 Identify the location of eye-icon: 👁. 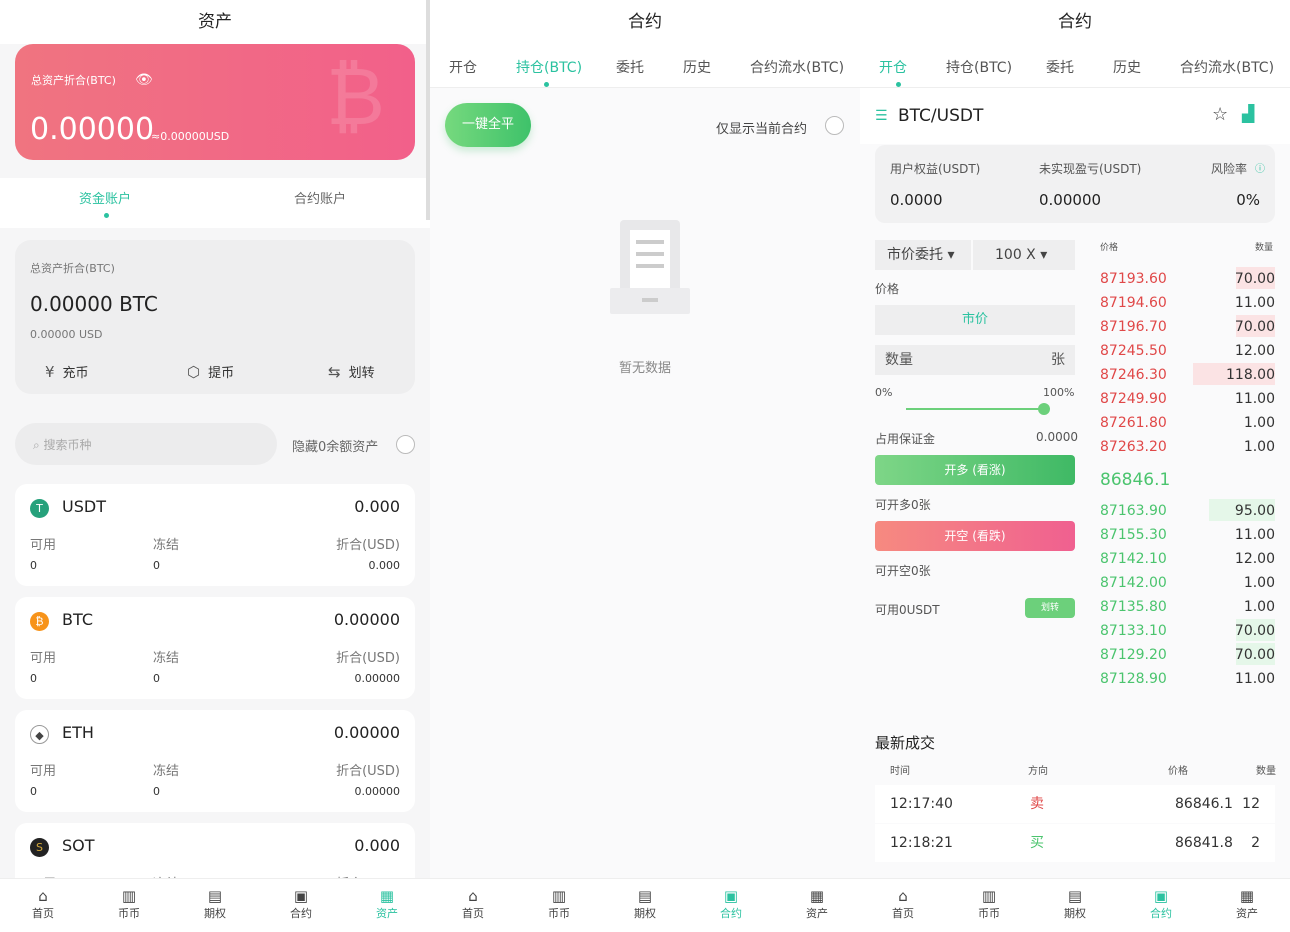
(144, 80).